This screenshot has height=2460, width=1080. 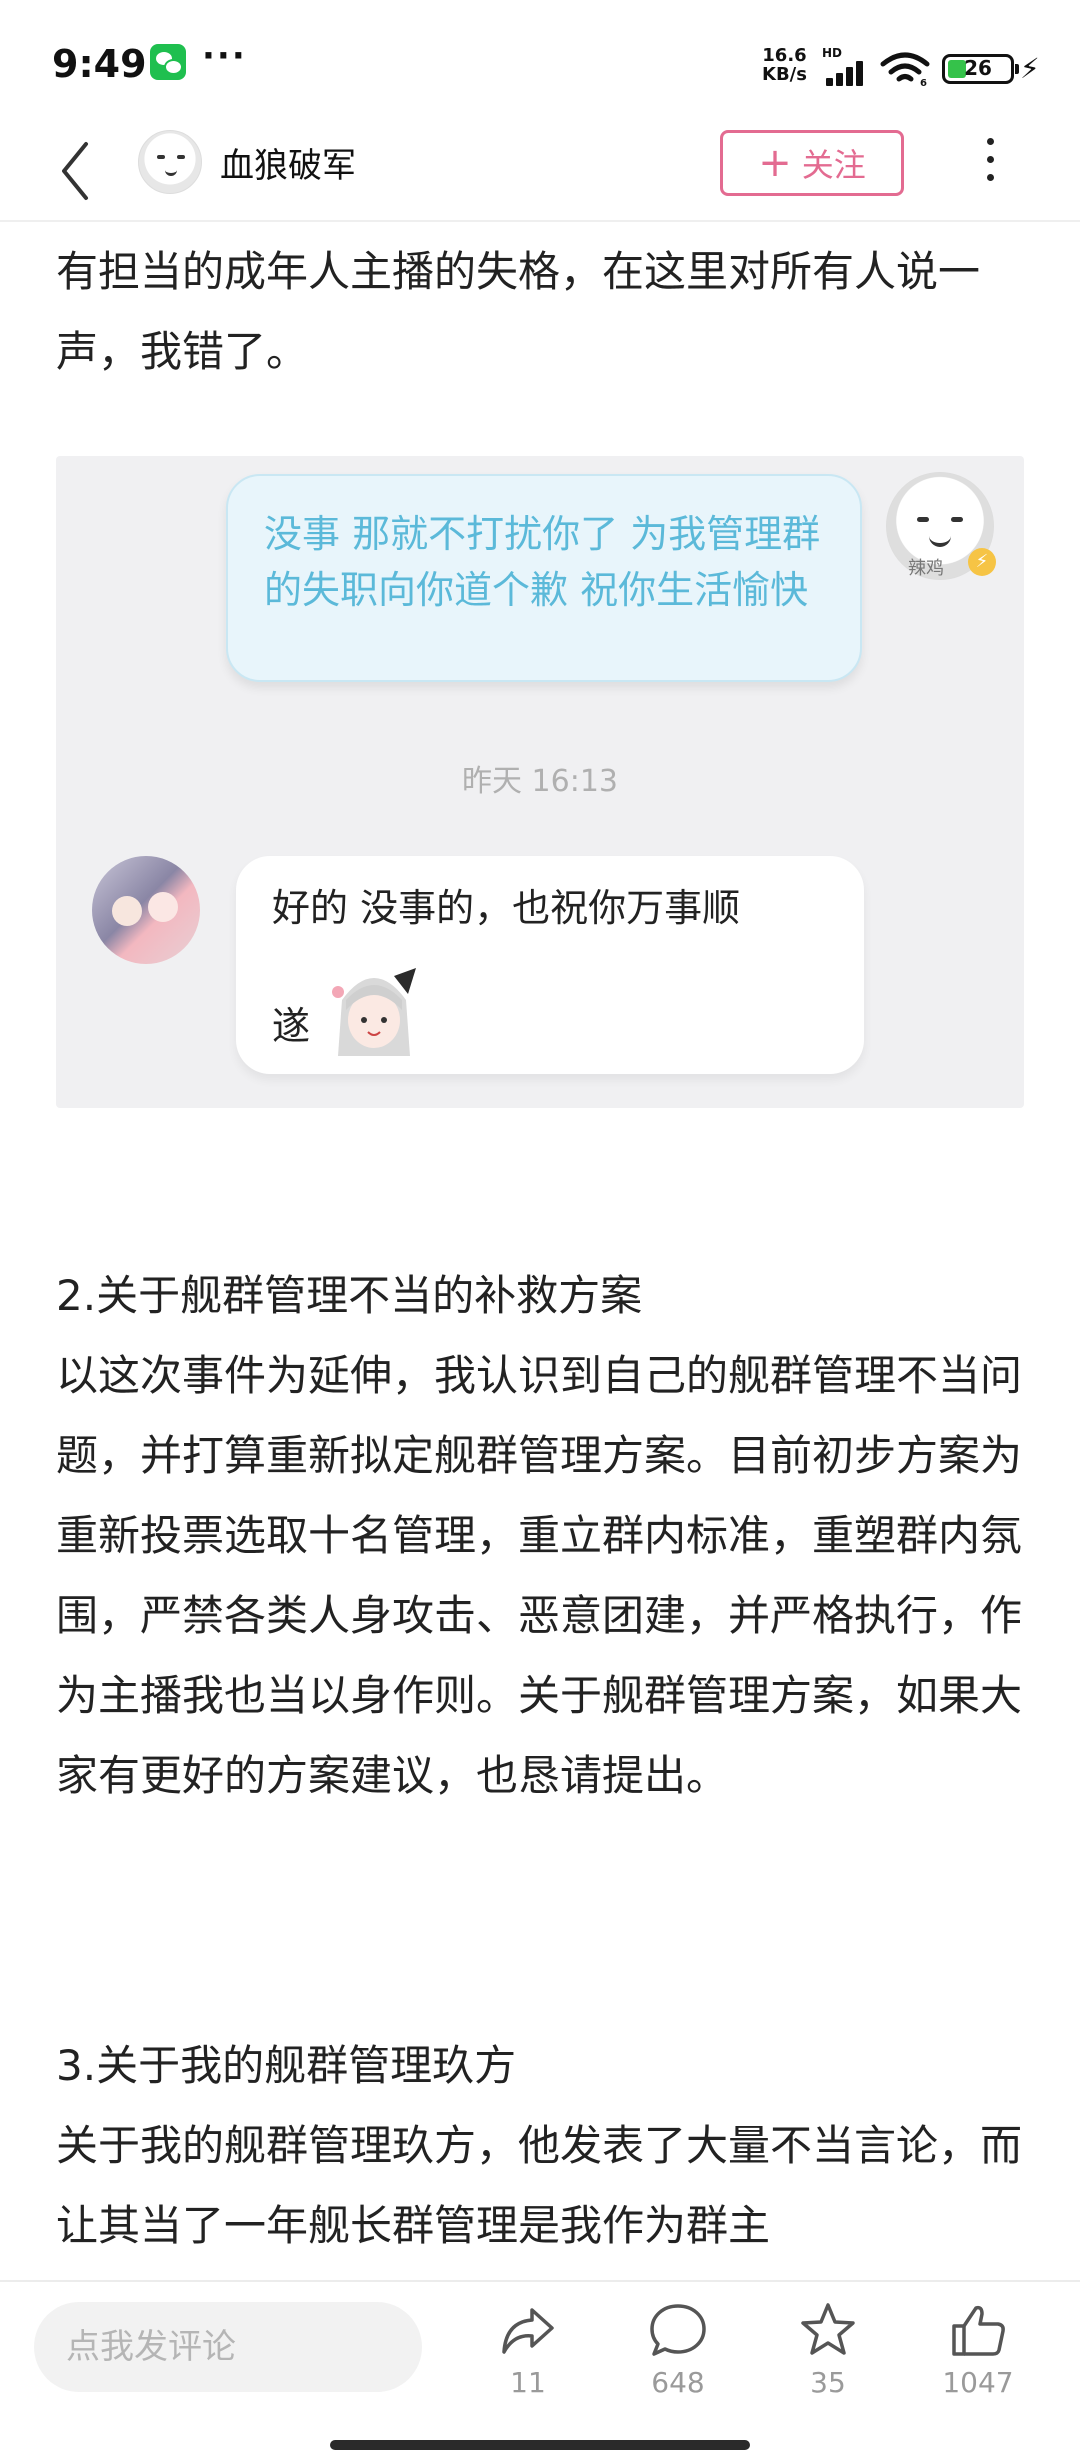 What do you see at coordinates (540, 221) in the screenshot?
I see `header-divider` at bounding box center [540, 221].